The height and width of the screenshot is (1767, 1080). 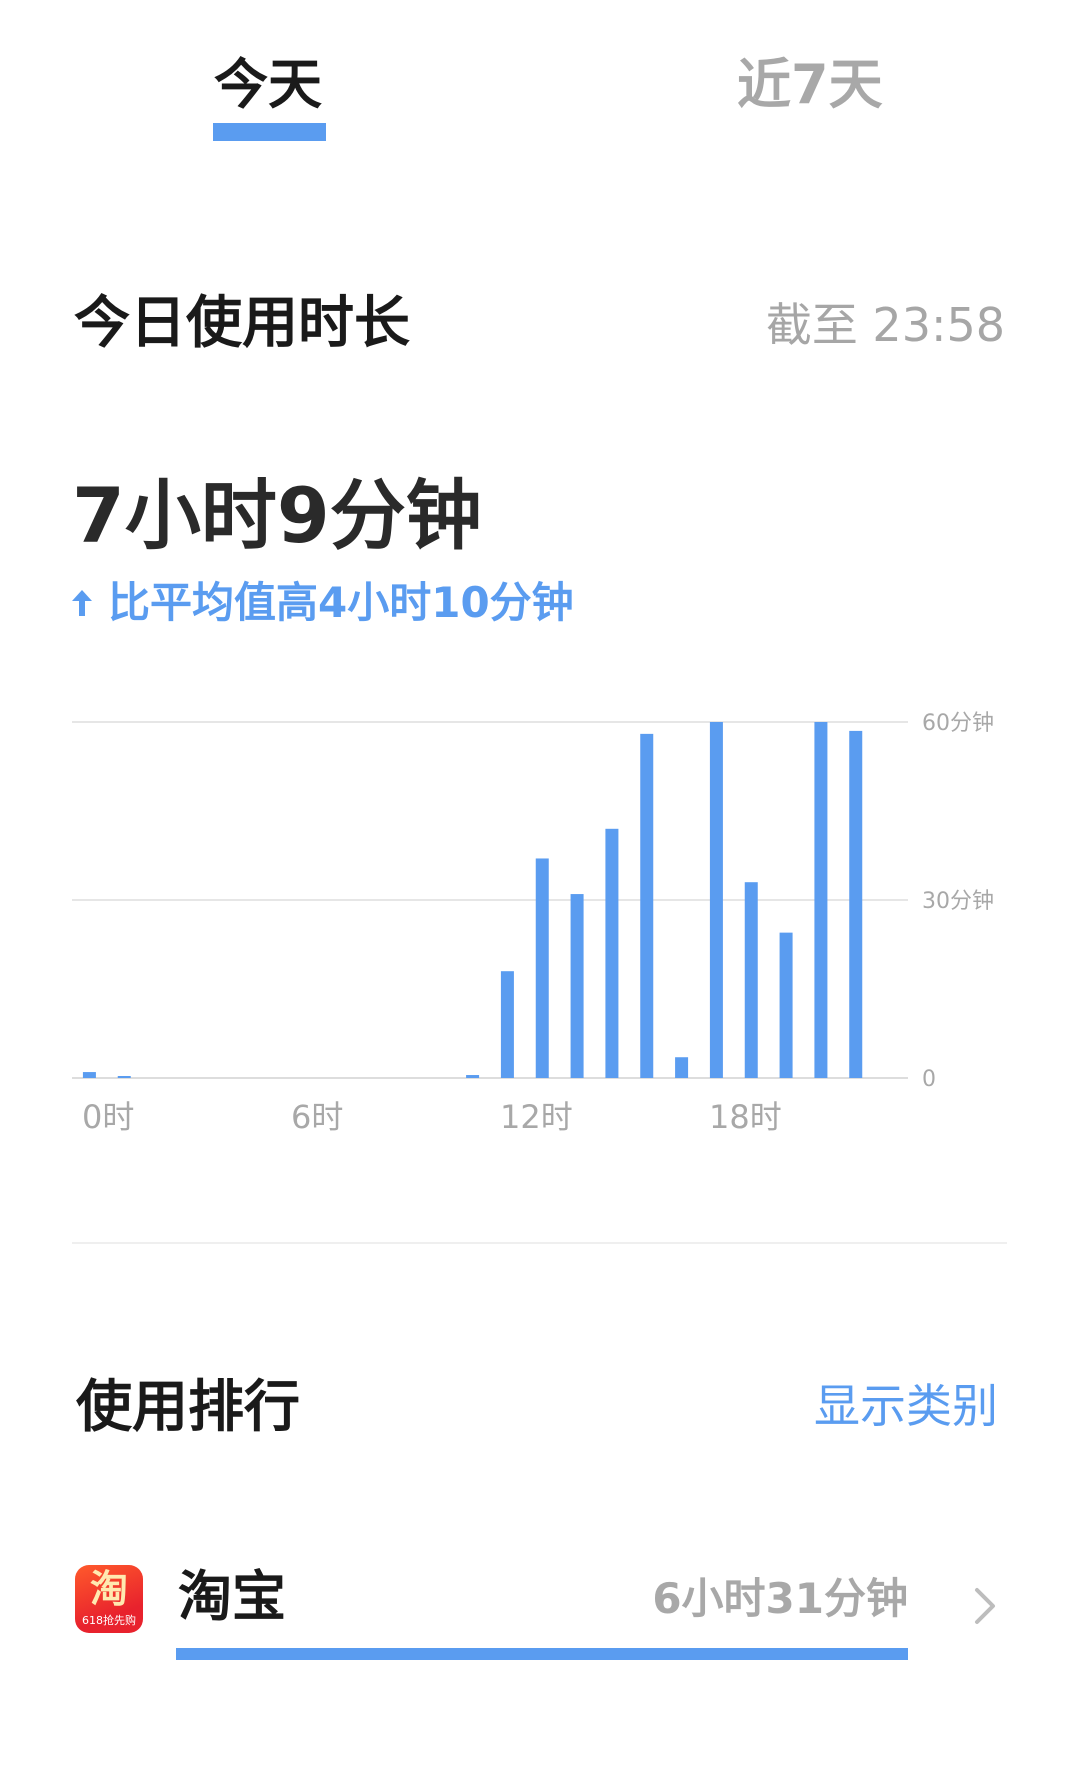 What do you see at coordinates (885, 325) in the screenshot?
I see `as-of-time: 截至 23:58` at bounding box center [885, 325].